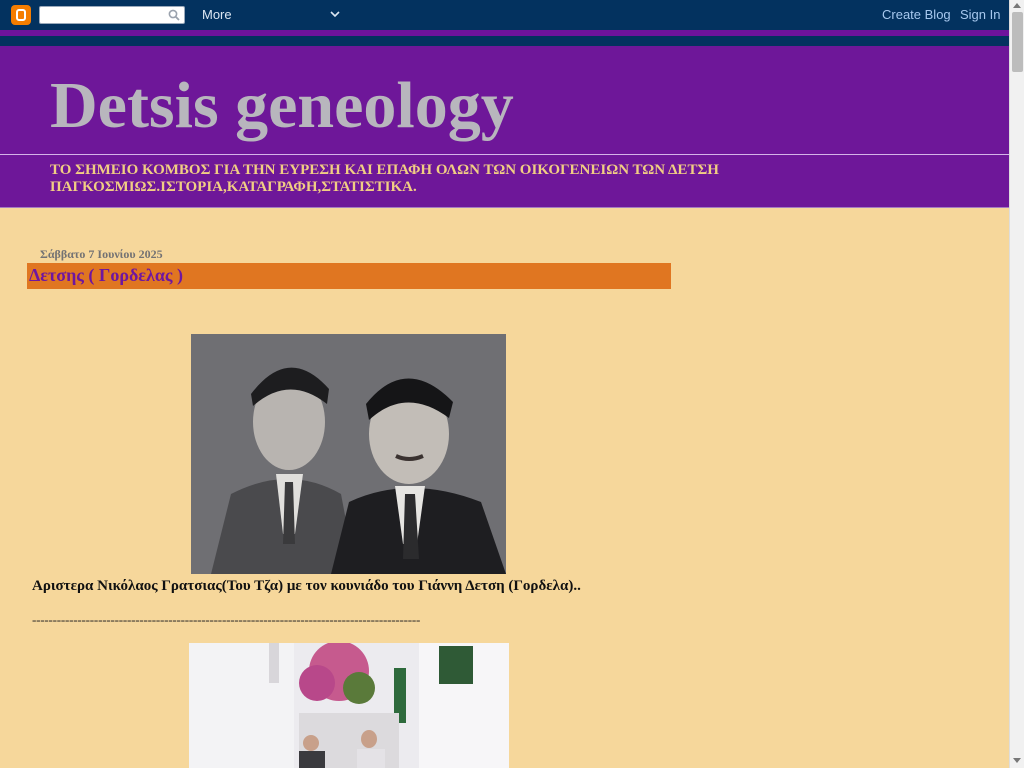 This screenshot has width=1024, height=768. What do you see at coordinates (504, 15) in the screenshot?
I see `blogger-navbar: More Create Blog Sign In` at bounding box center [504, 15].